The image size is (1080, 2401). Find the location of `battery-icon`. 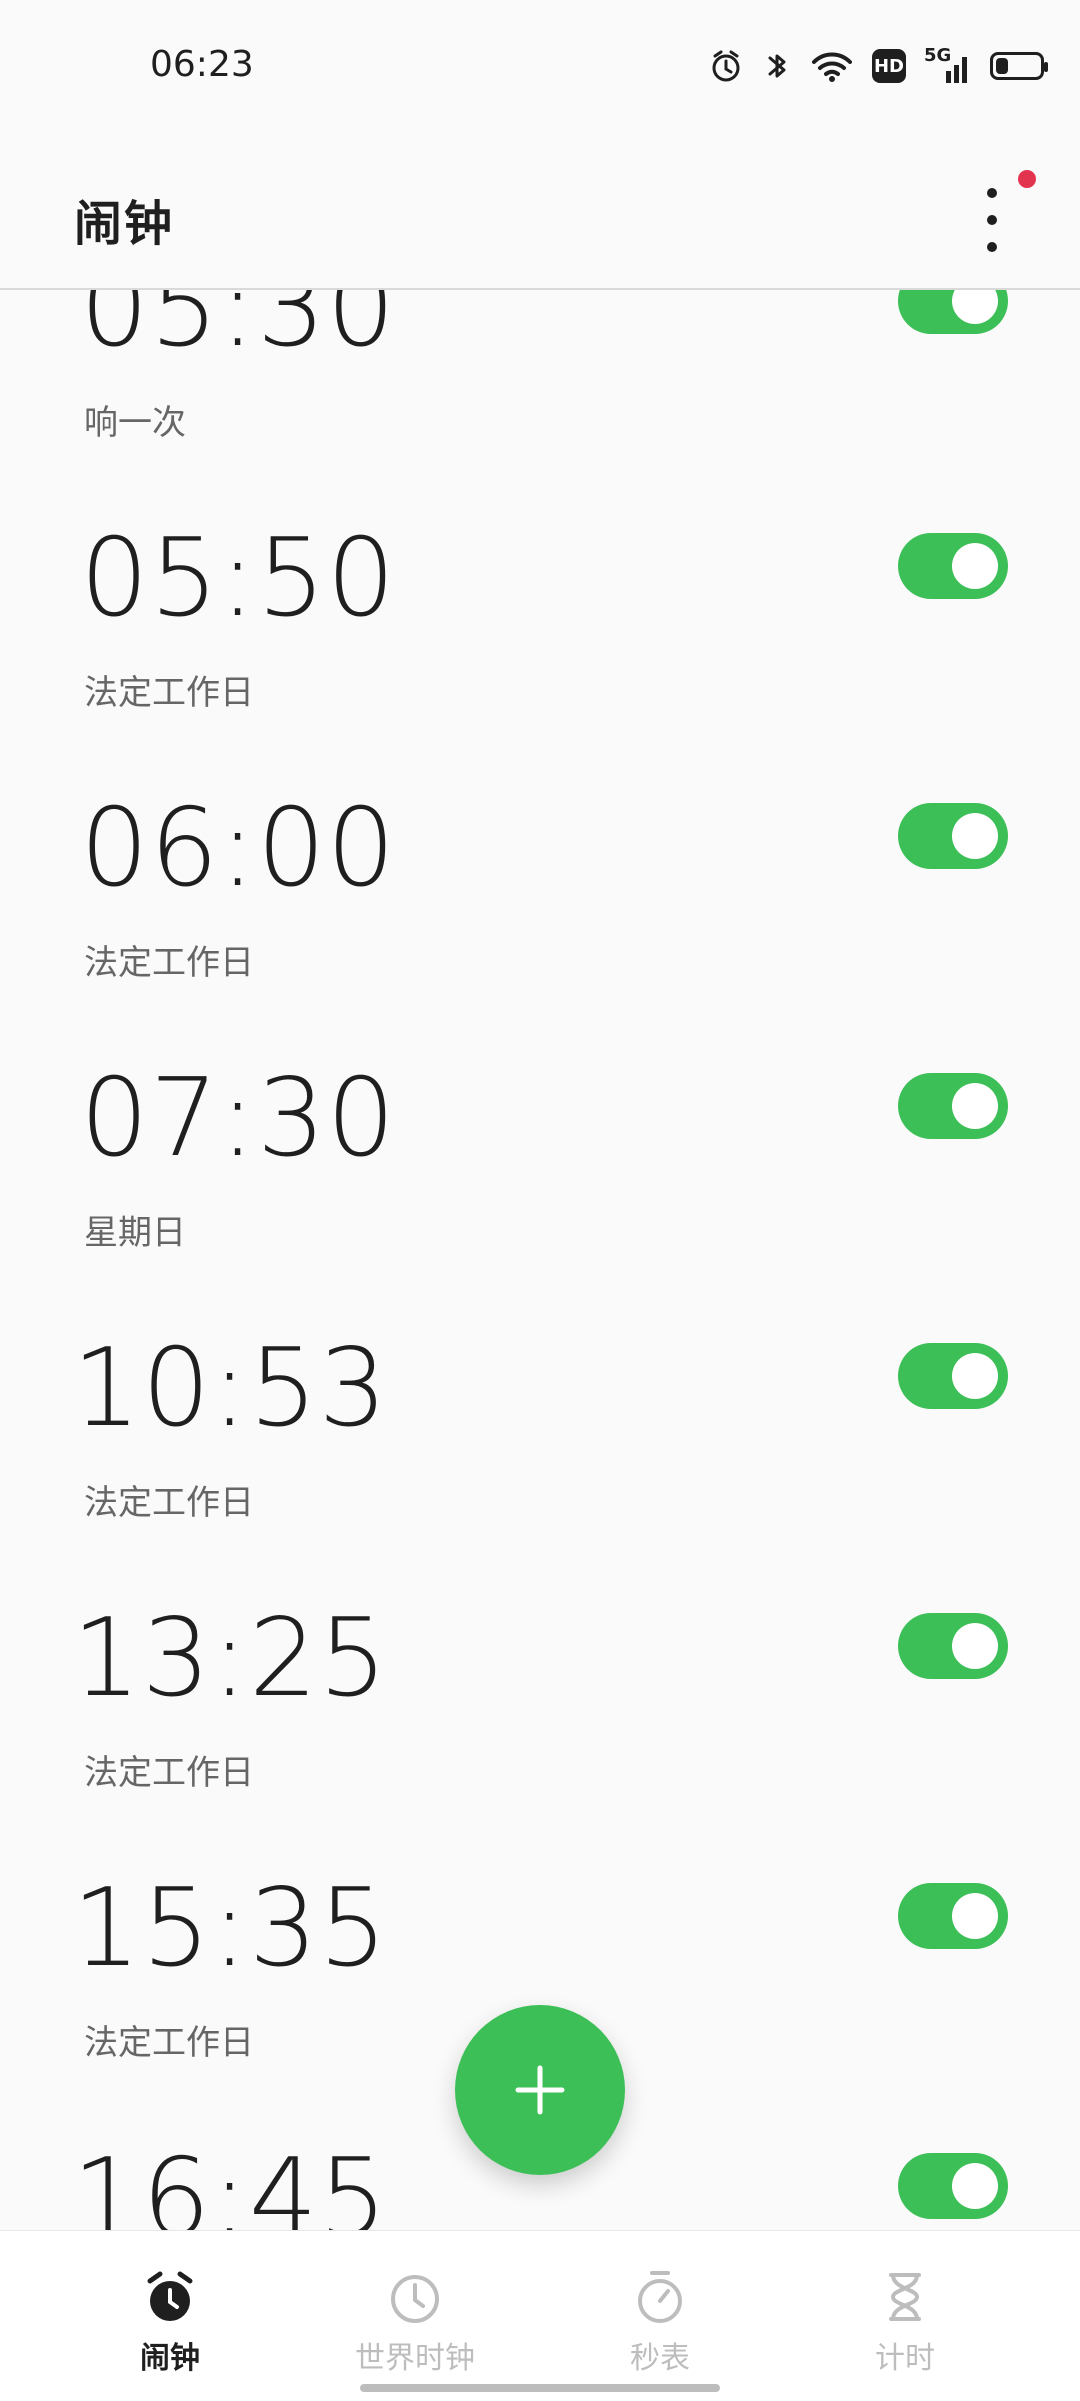

battery-icon is located at coordinates (1019, 66).